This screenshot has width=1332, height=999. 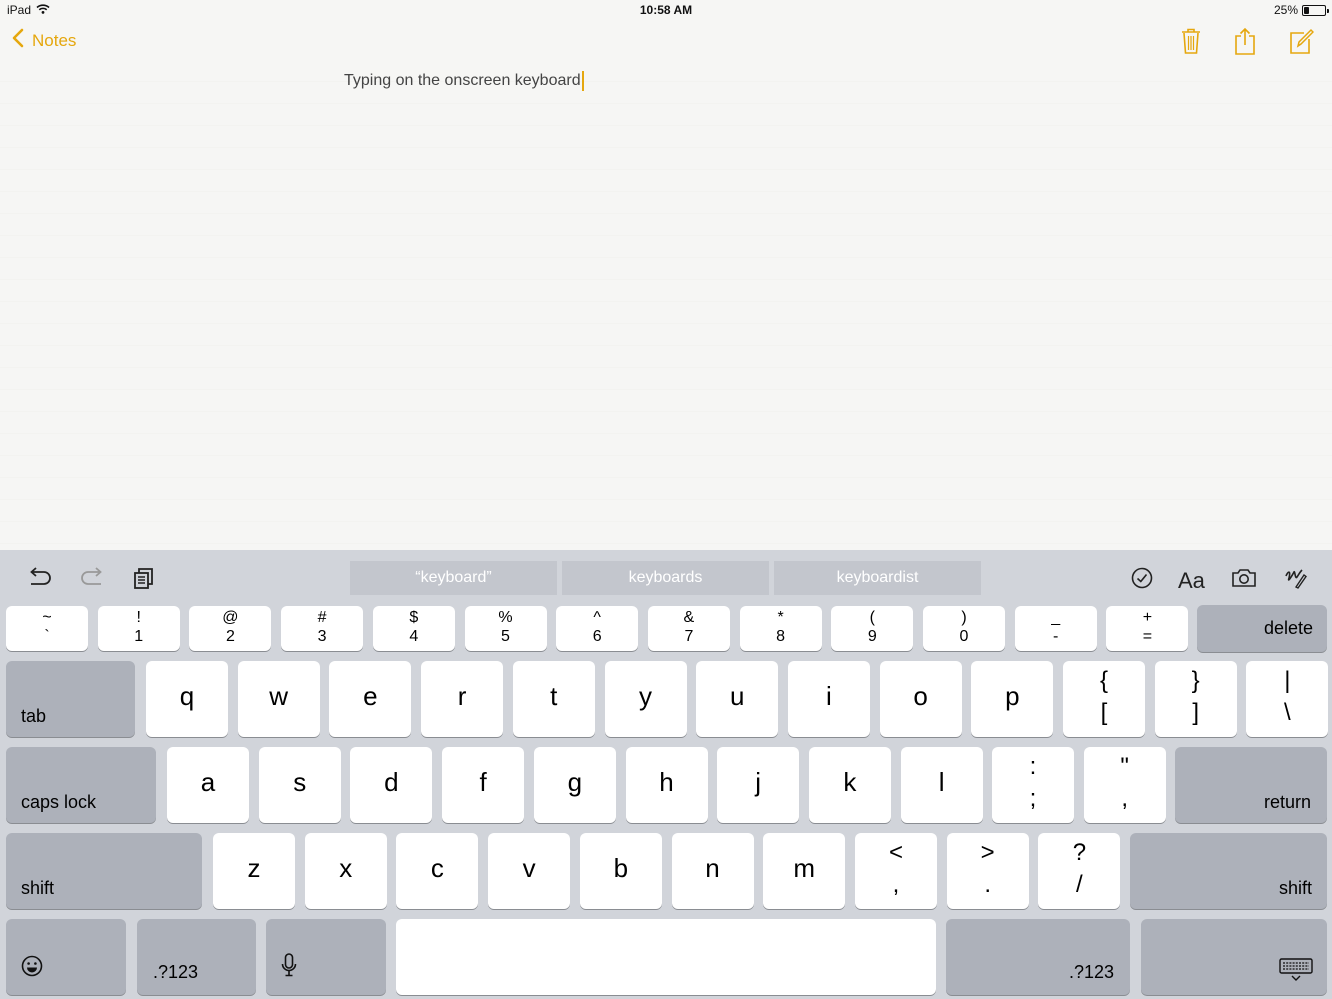 What do you see at coordinates (44, 40) in the screenshot?
I see `back-button: Notes` at bounding box center [44, 40].